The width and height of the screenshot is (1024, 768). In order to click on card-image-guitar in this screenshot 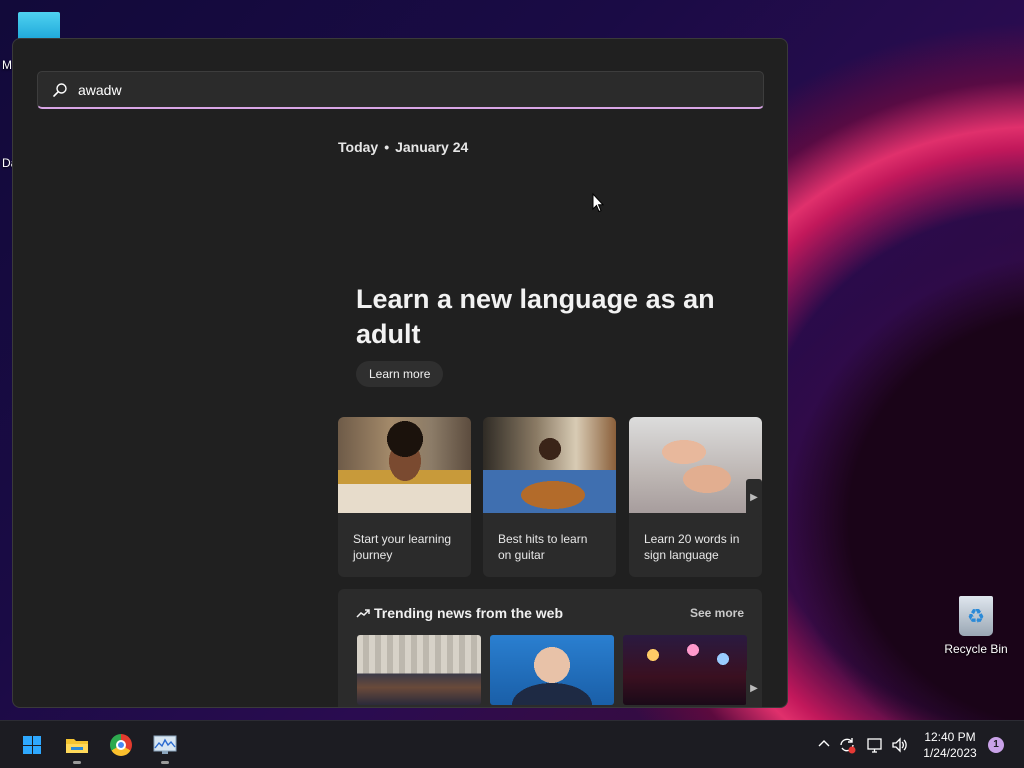, I will do `click(549, 465)`.